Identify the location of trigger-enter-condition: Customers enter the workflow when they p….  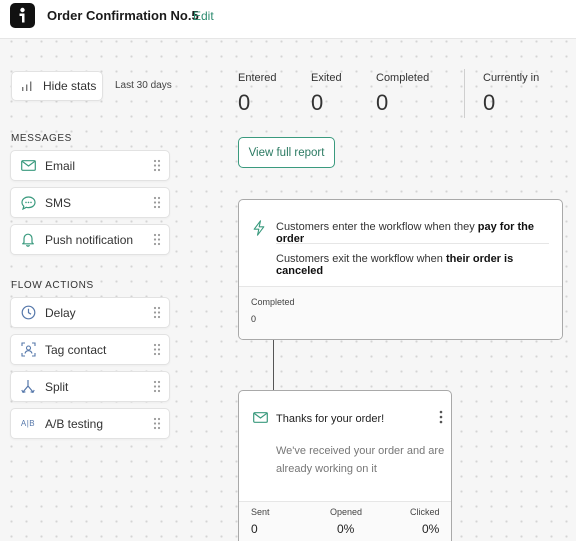
(405, 233).